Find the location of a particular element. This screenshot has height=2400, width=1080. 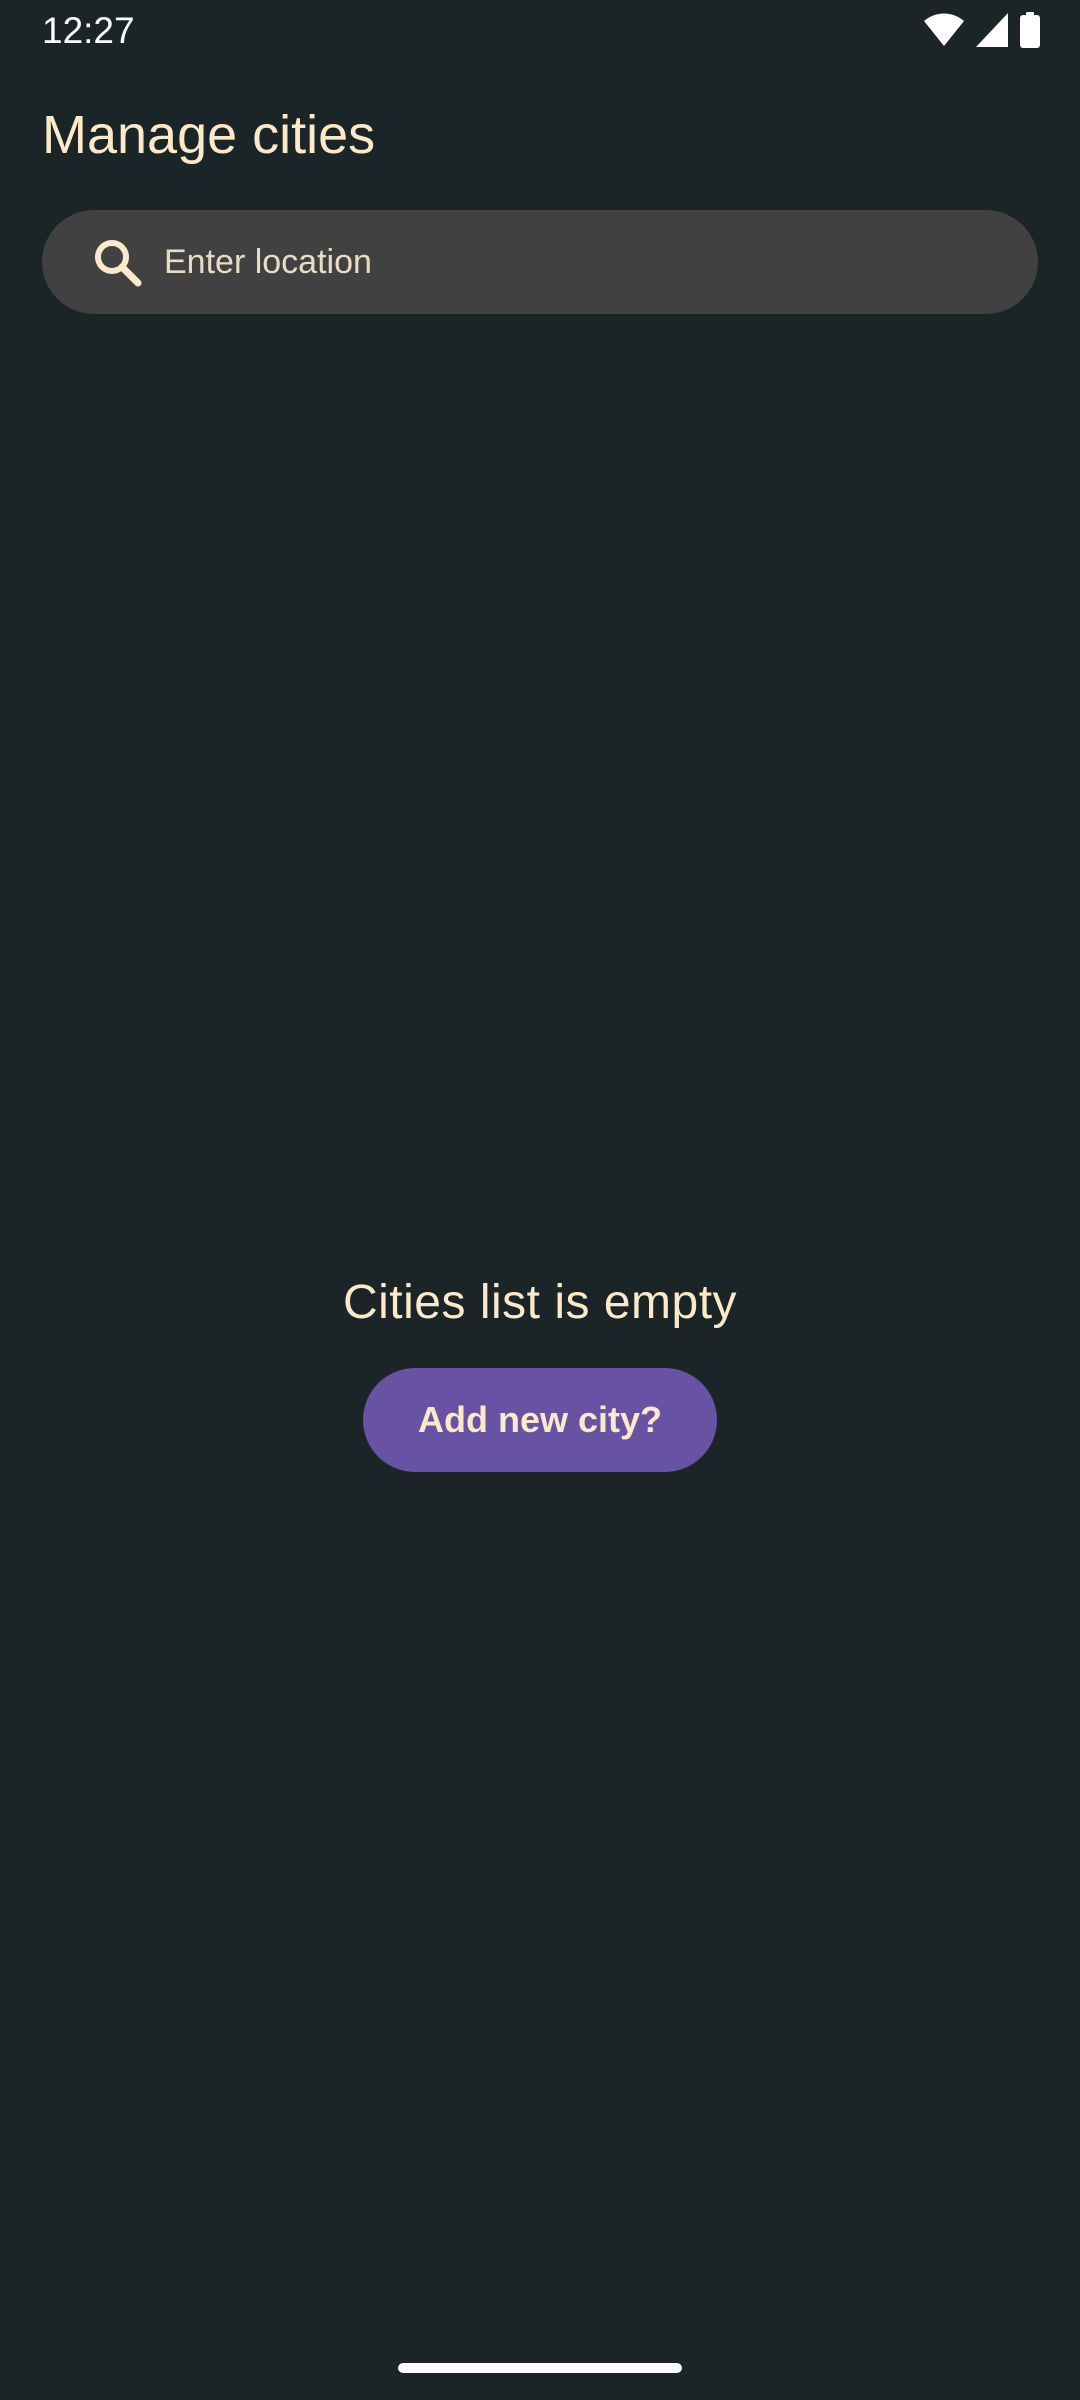

add-city-button: Add new city? is located at coordinates (540, 1420).